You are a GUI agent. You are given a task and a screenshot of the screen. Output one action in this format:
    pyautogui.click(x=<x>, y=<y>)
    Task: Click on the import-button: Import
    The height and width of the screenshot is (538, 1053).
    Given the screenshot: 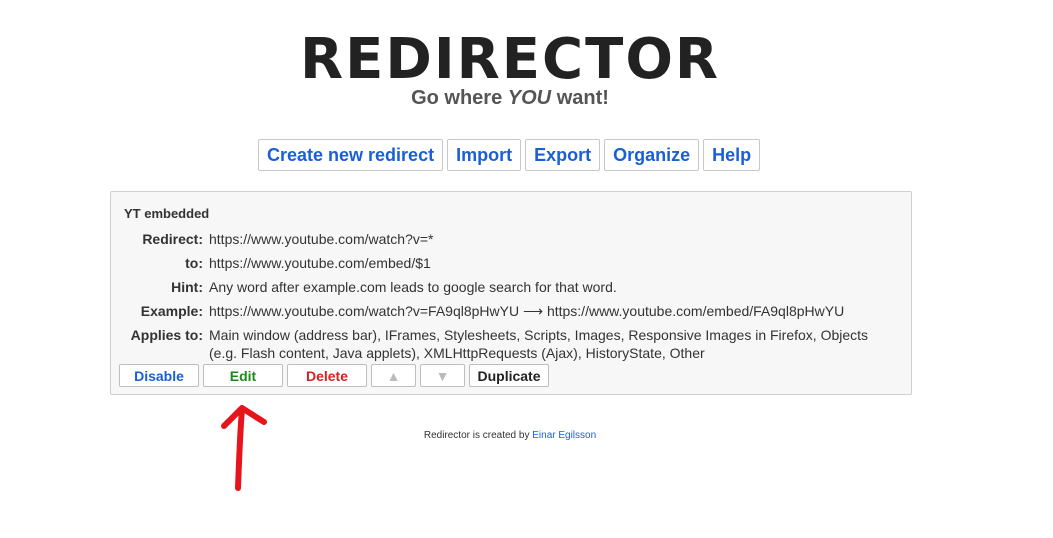 What is the action you would take?
    pyautogui.click(x=484, y=155)
    